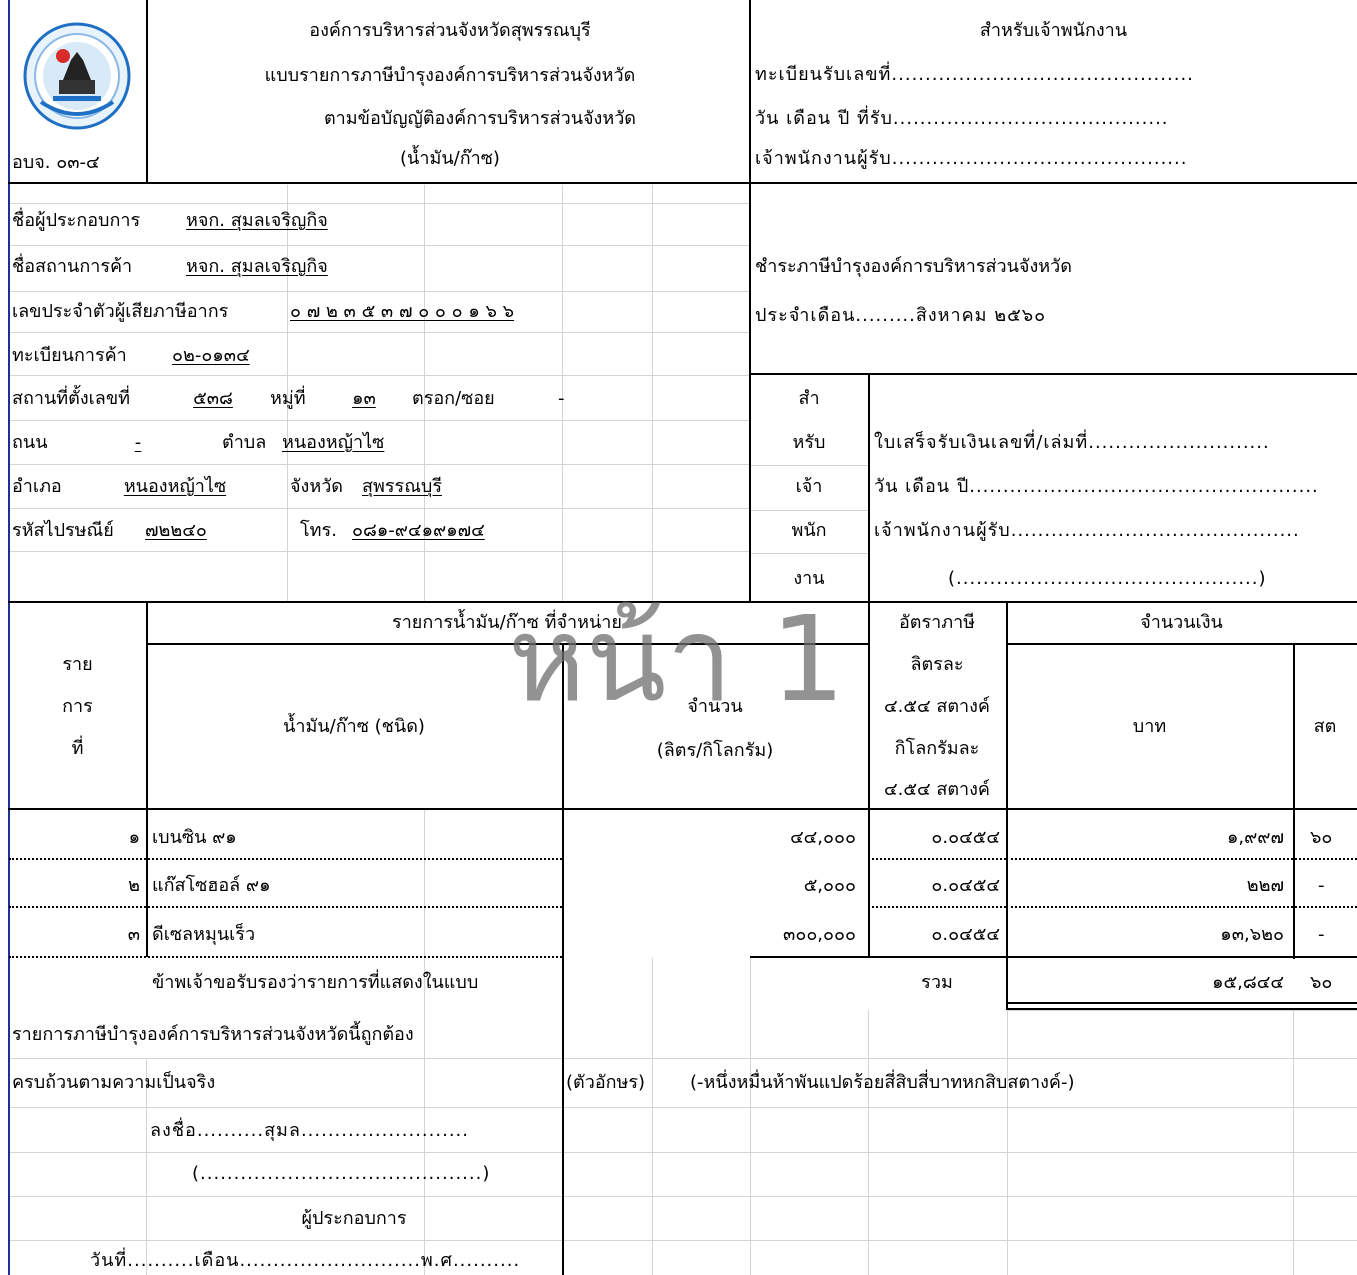  What do you see at coordinates (354, 726) in the screenshot?
I see `col-type-header: น้ำมัน/ก๊าซ (ชนิด)` at bounding box center [354, 726].